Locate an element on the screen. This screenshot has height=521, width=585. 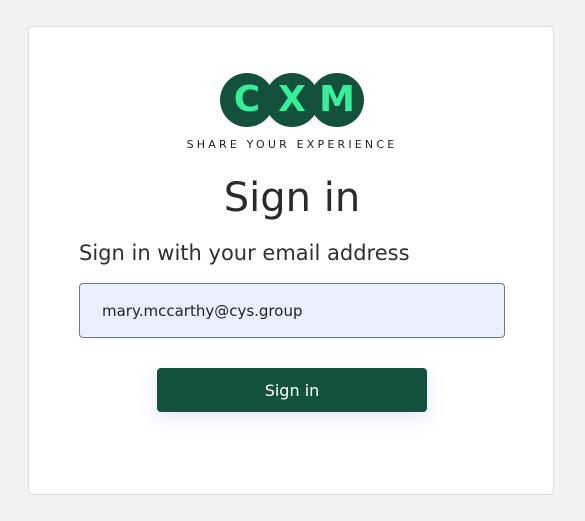
email-field is located at coordinates (292, 310).